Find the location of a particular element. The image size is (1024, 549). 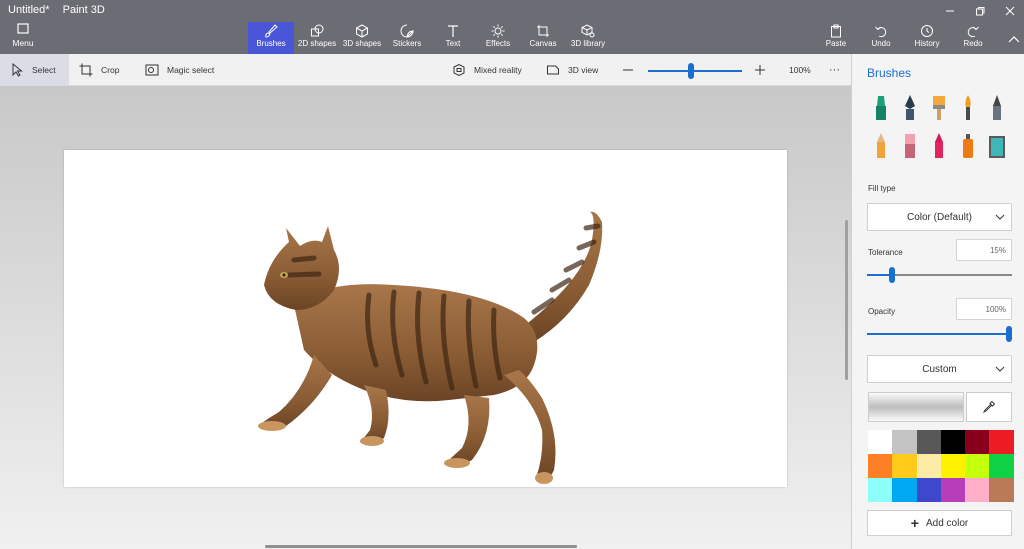

tolerance-input: 15% is located at coordinates (984, 250).